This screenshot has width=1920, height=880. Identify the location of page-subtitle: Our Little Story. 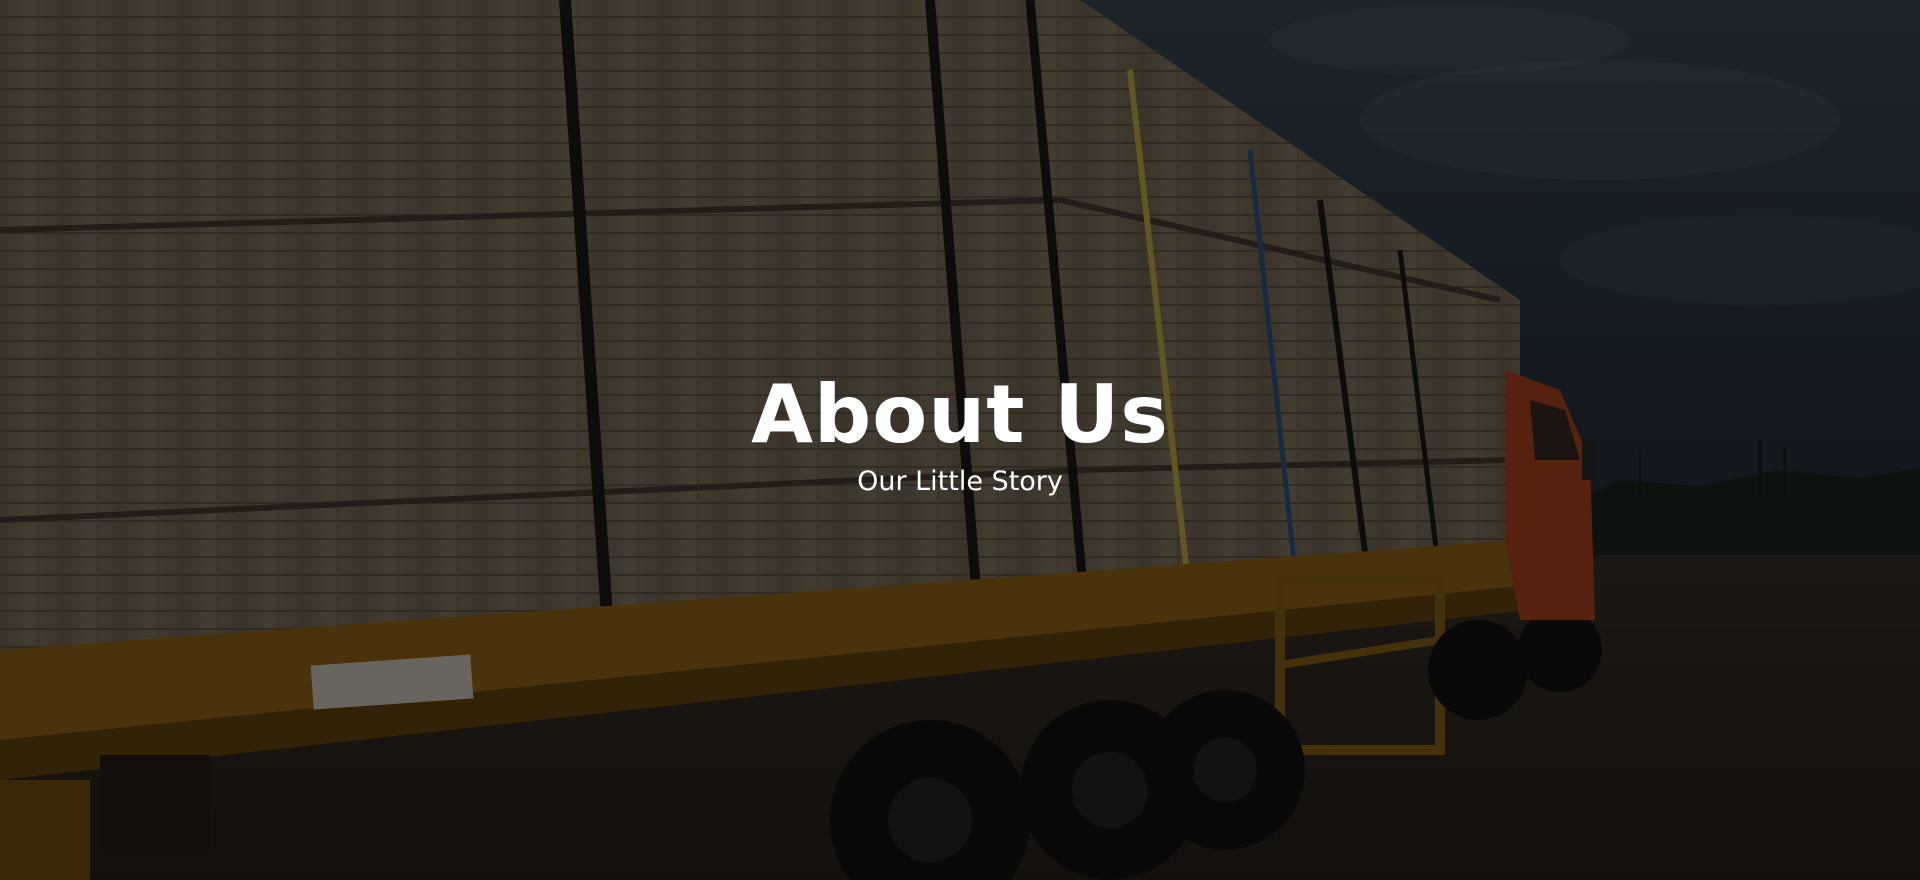
(960, 481).